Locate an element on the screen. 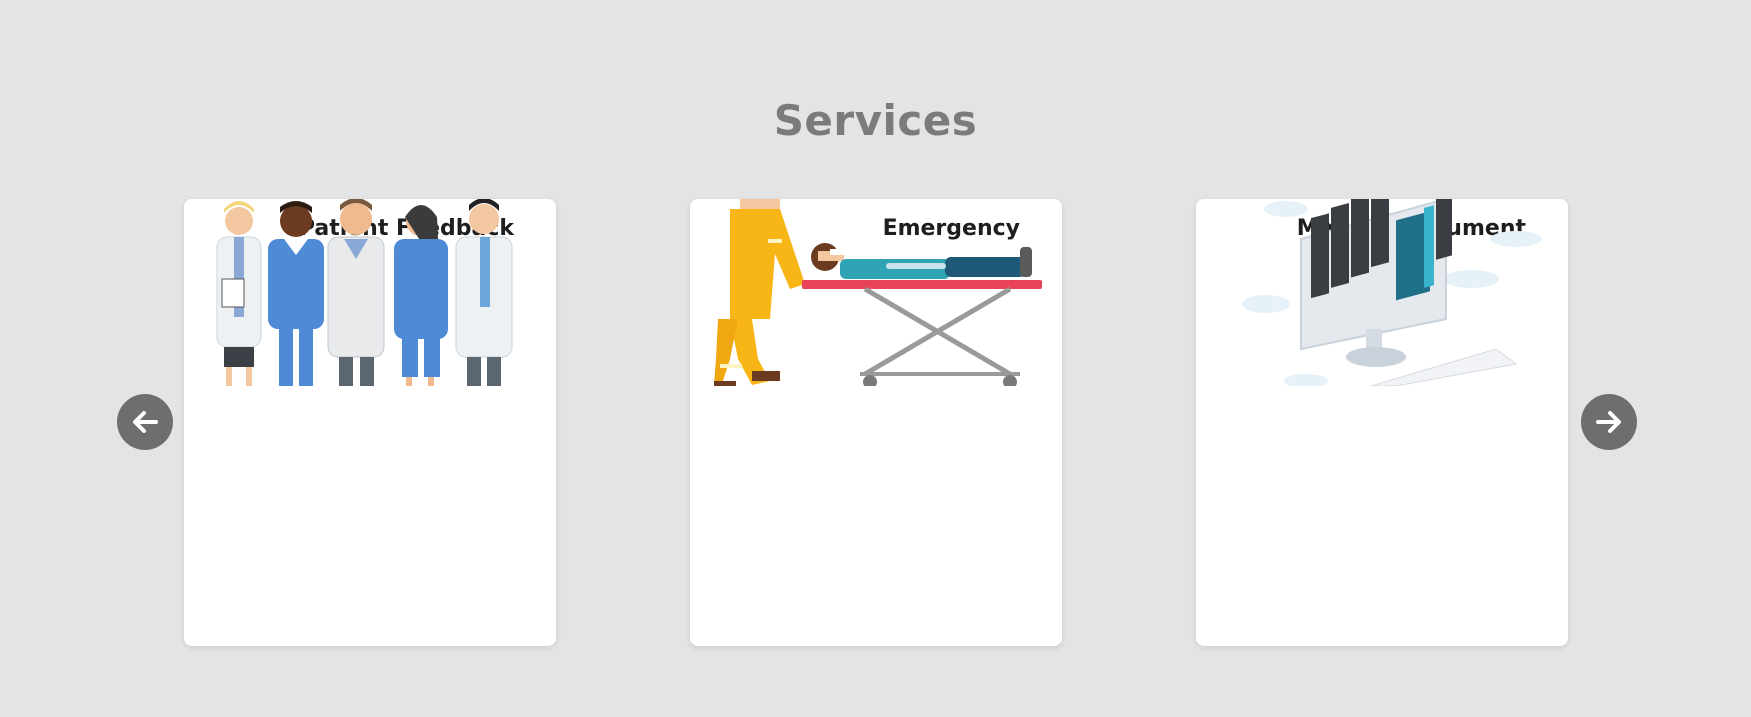  card-title: Emergency is located at coordinates (951, 228).